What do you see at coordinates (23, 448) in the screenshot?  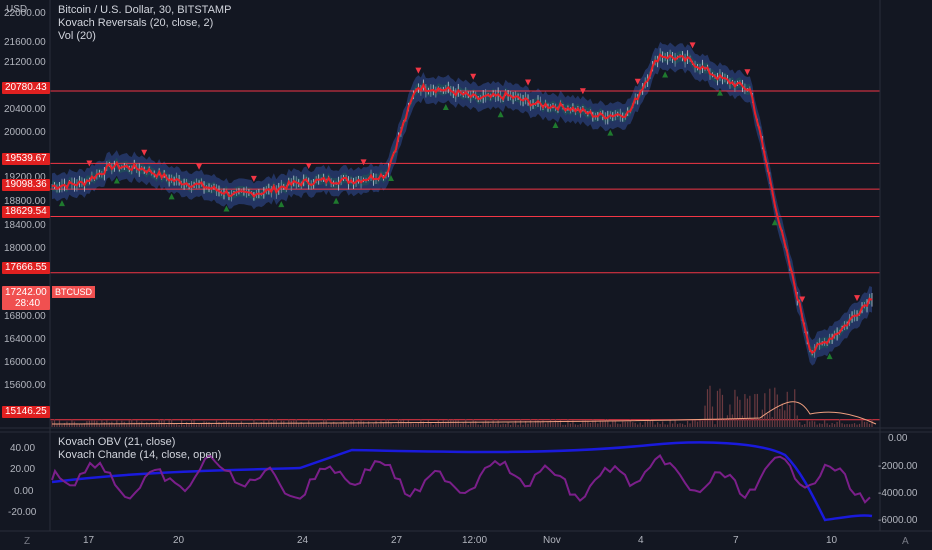 I see `oscillator-tick: 40.00` at bounding box center [23, 448].